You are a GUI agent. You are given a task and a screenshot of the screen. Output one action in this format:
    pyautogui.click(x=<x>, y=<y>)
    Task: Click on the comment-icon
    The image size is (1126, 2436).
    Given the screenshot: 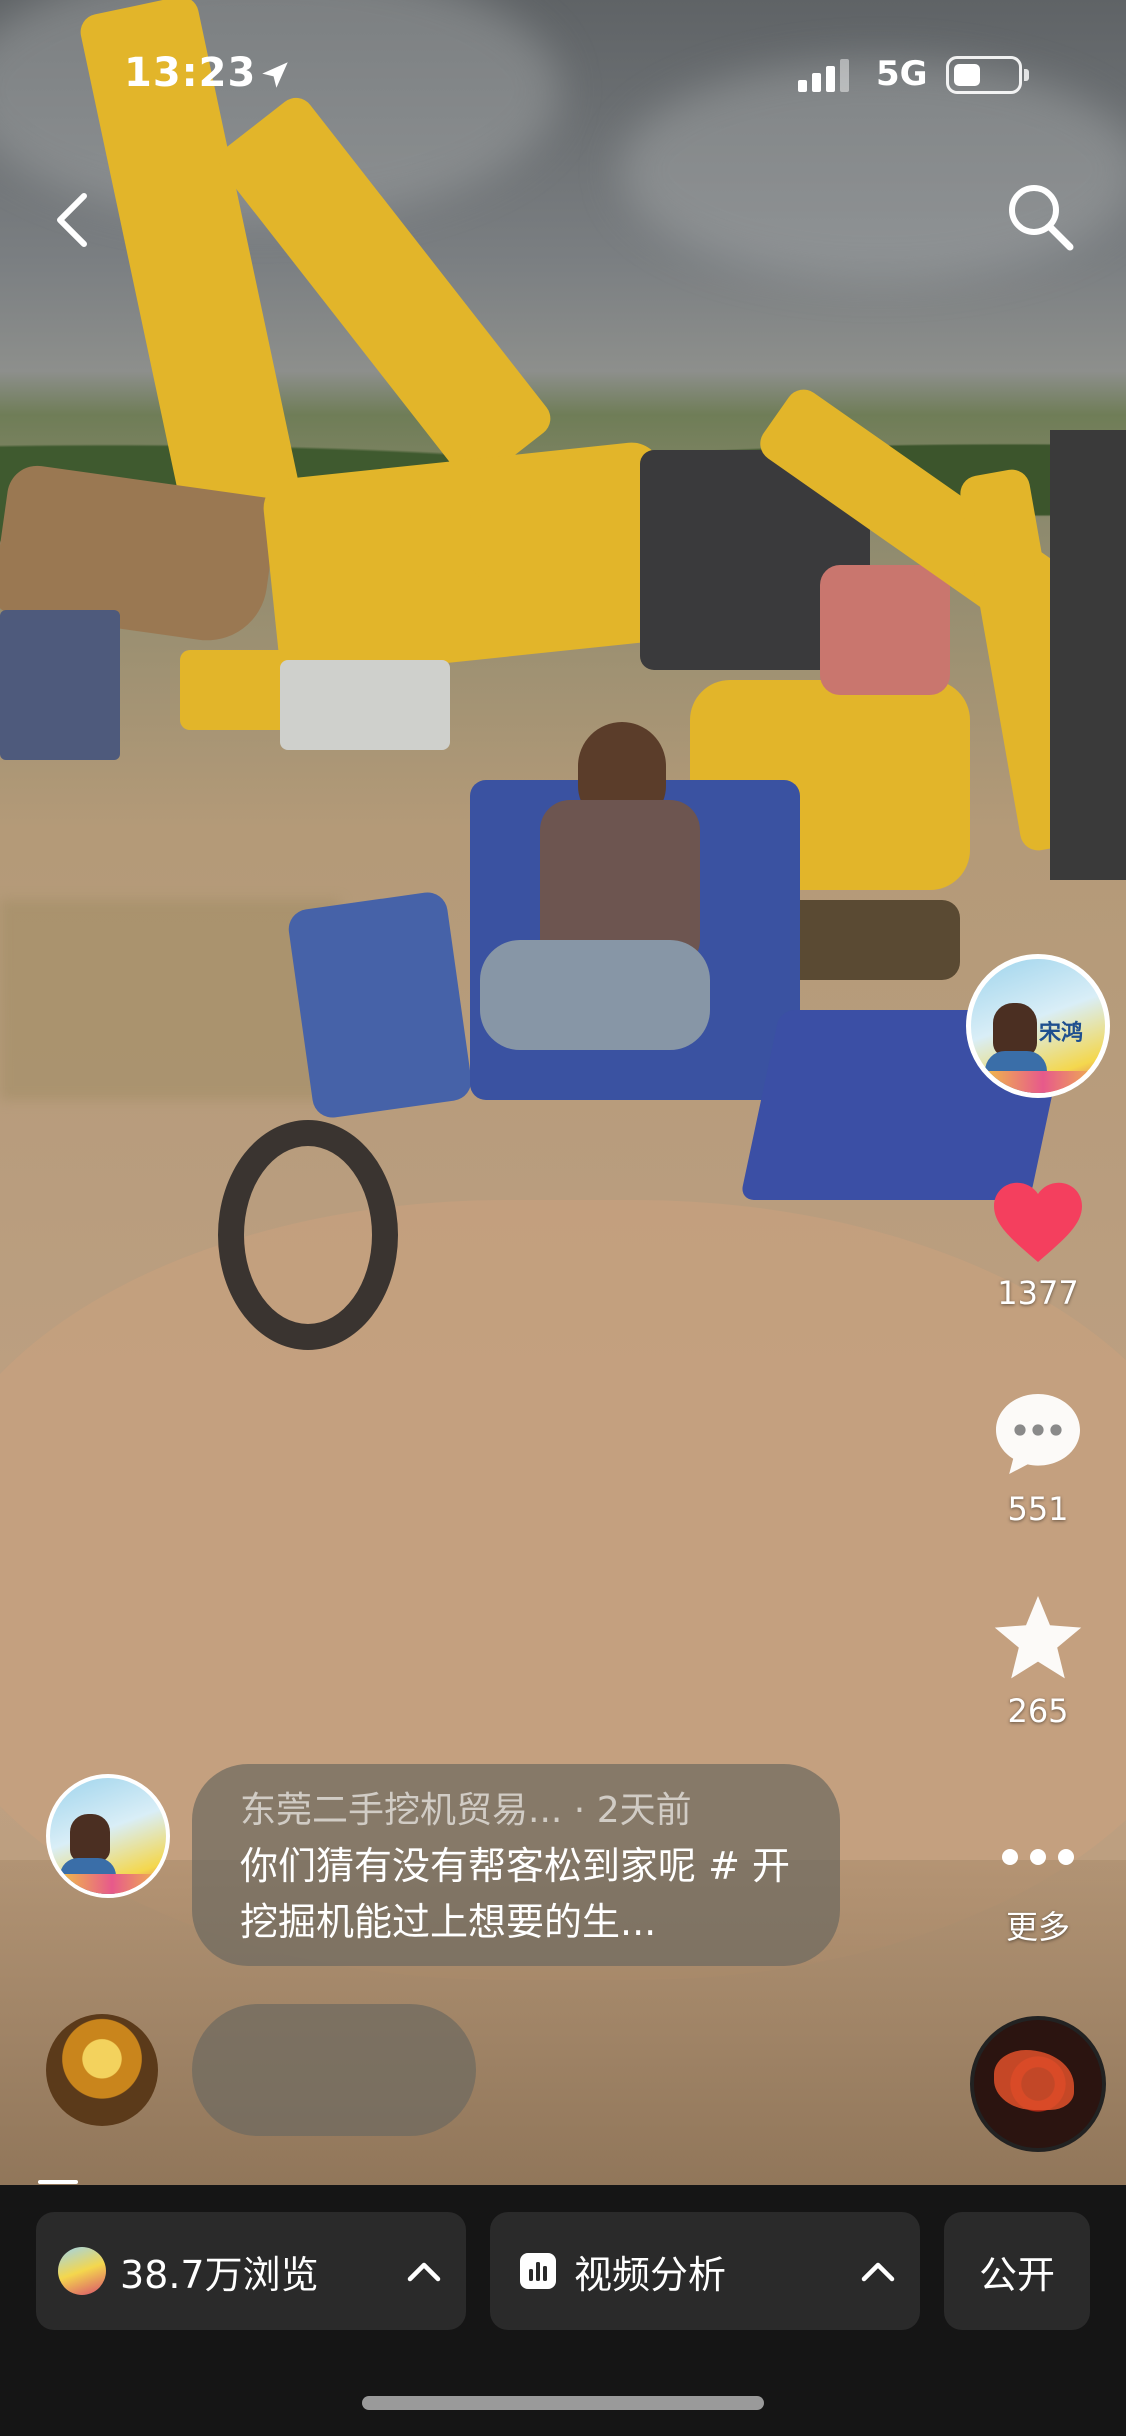 What is the action you would take?
    pyautogui.click(x=1038, y=1434)
    